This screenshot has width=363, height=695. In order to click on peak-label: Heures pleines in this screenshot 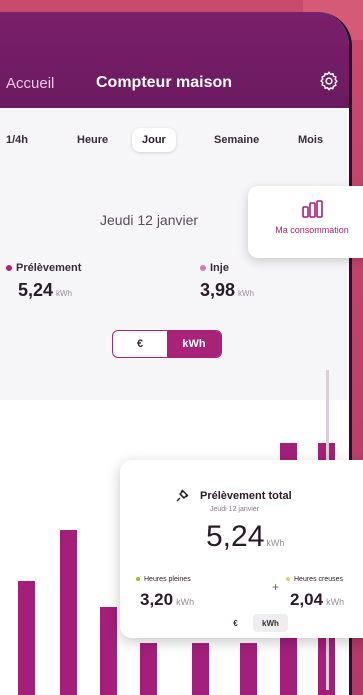, I will do `click(163, 579)`.